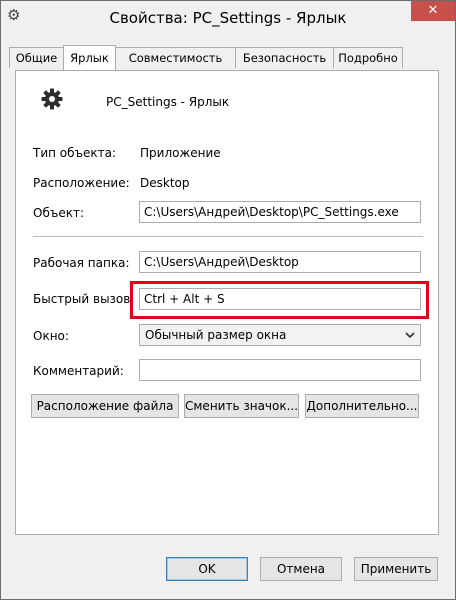 This screenshot has width=456, height=600. I want to click on tab-details: Подробно, so click(368, 57).